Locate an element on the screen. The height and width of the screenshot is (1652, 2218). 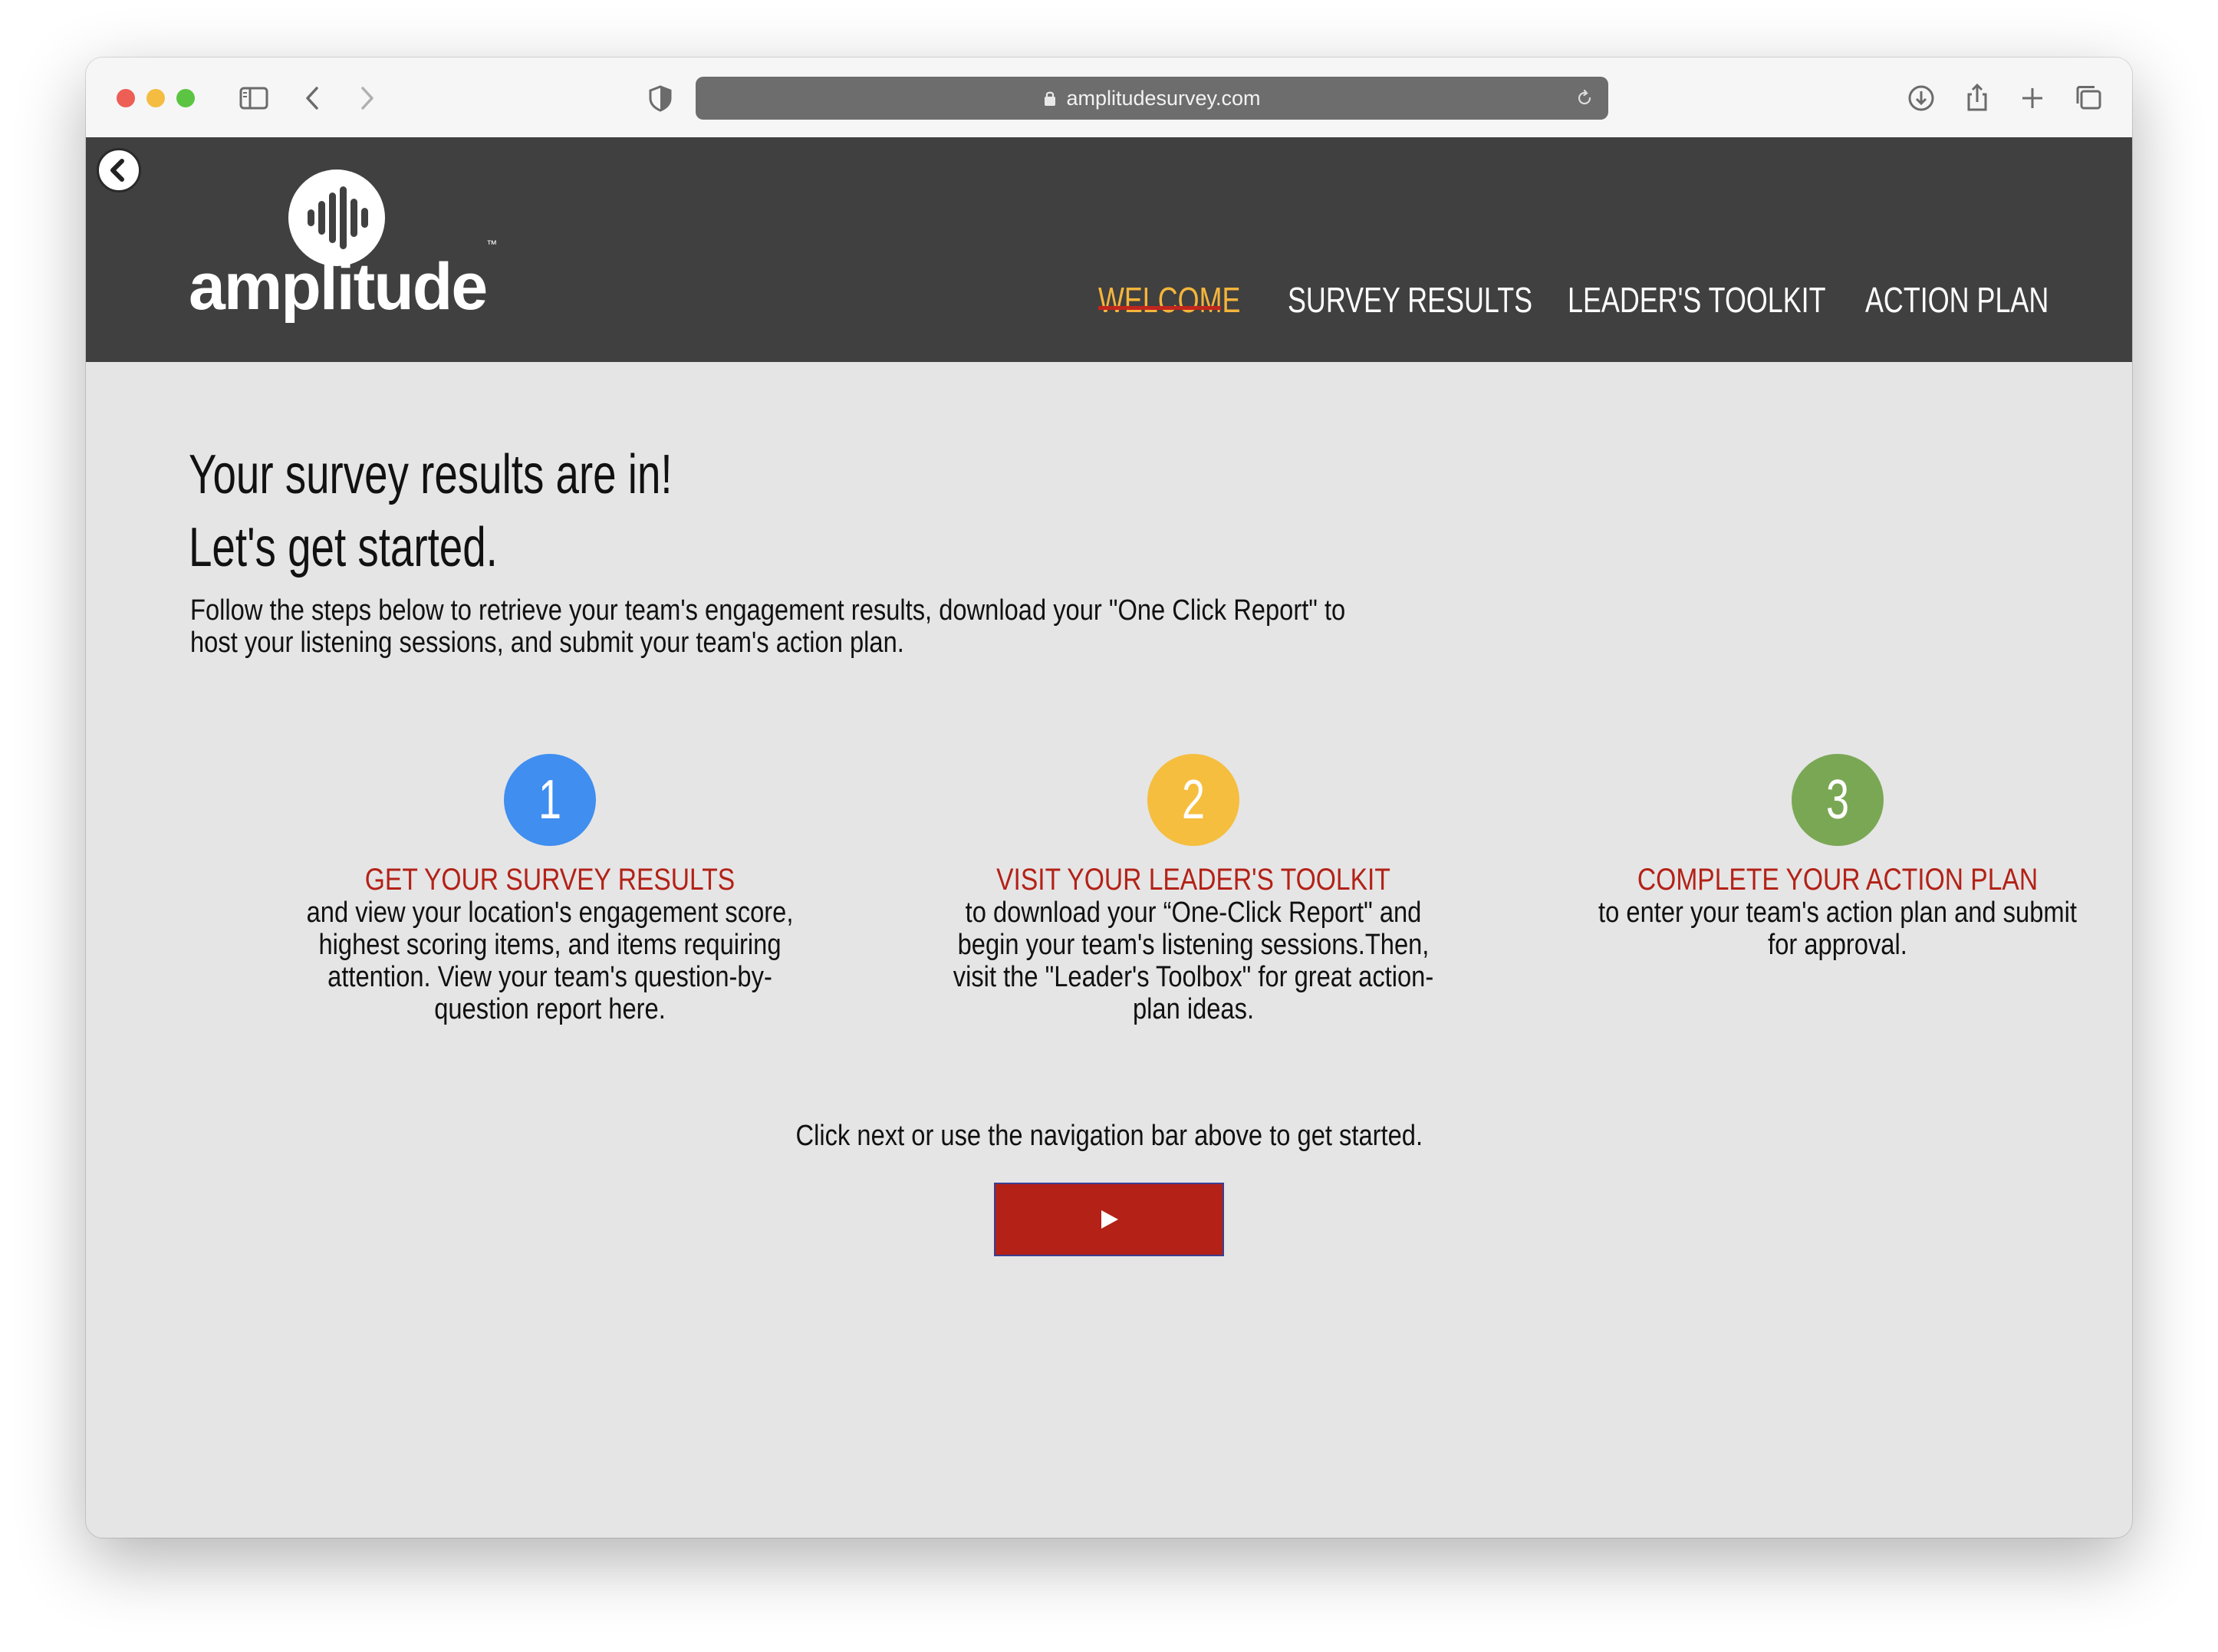
close-window-button is located at coordinates (126, 98).